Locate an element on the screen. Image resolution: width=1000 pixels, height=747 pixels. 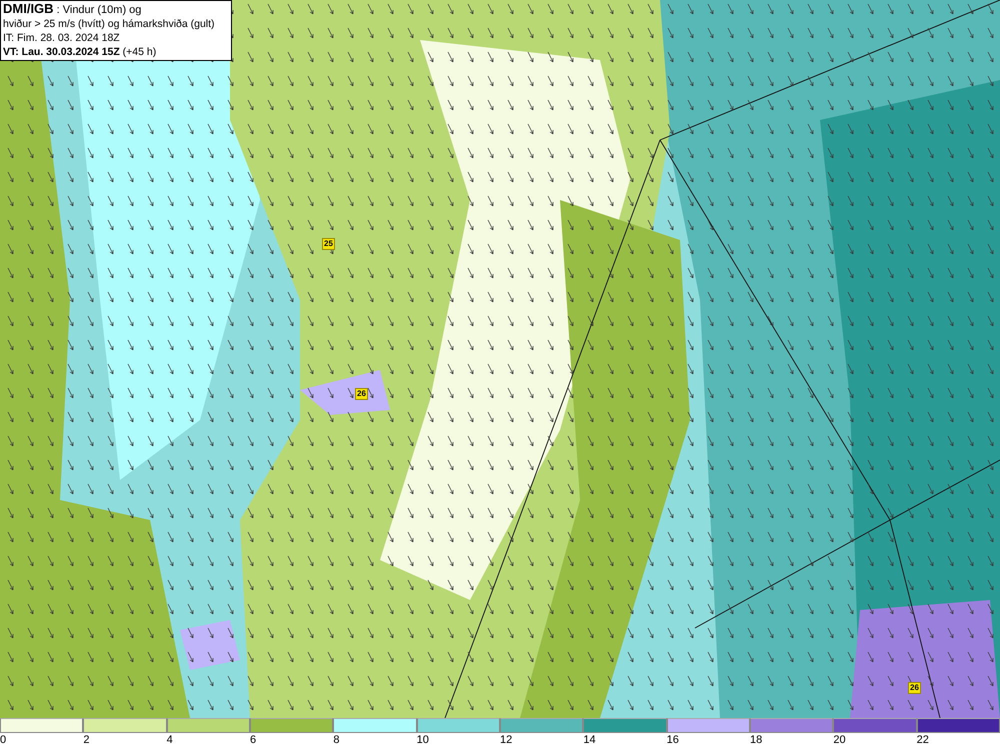
legend-tick-label: 16 is located at coordinates (672, 740).